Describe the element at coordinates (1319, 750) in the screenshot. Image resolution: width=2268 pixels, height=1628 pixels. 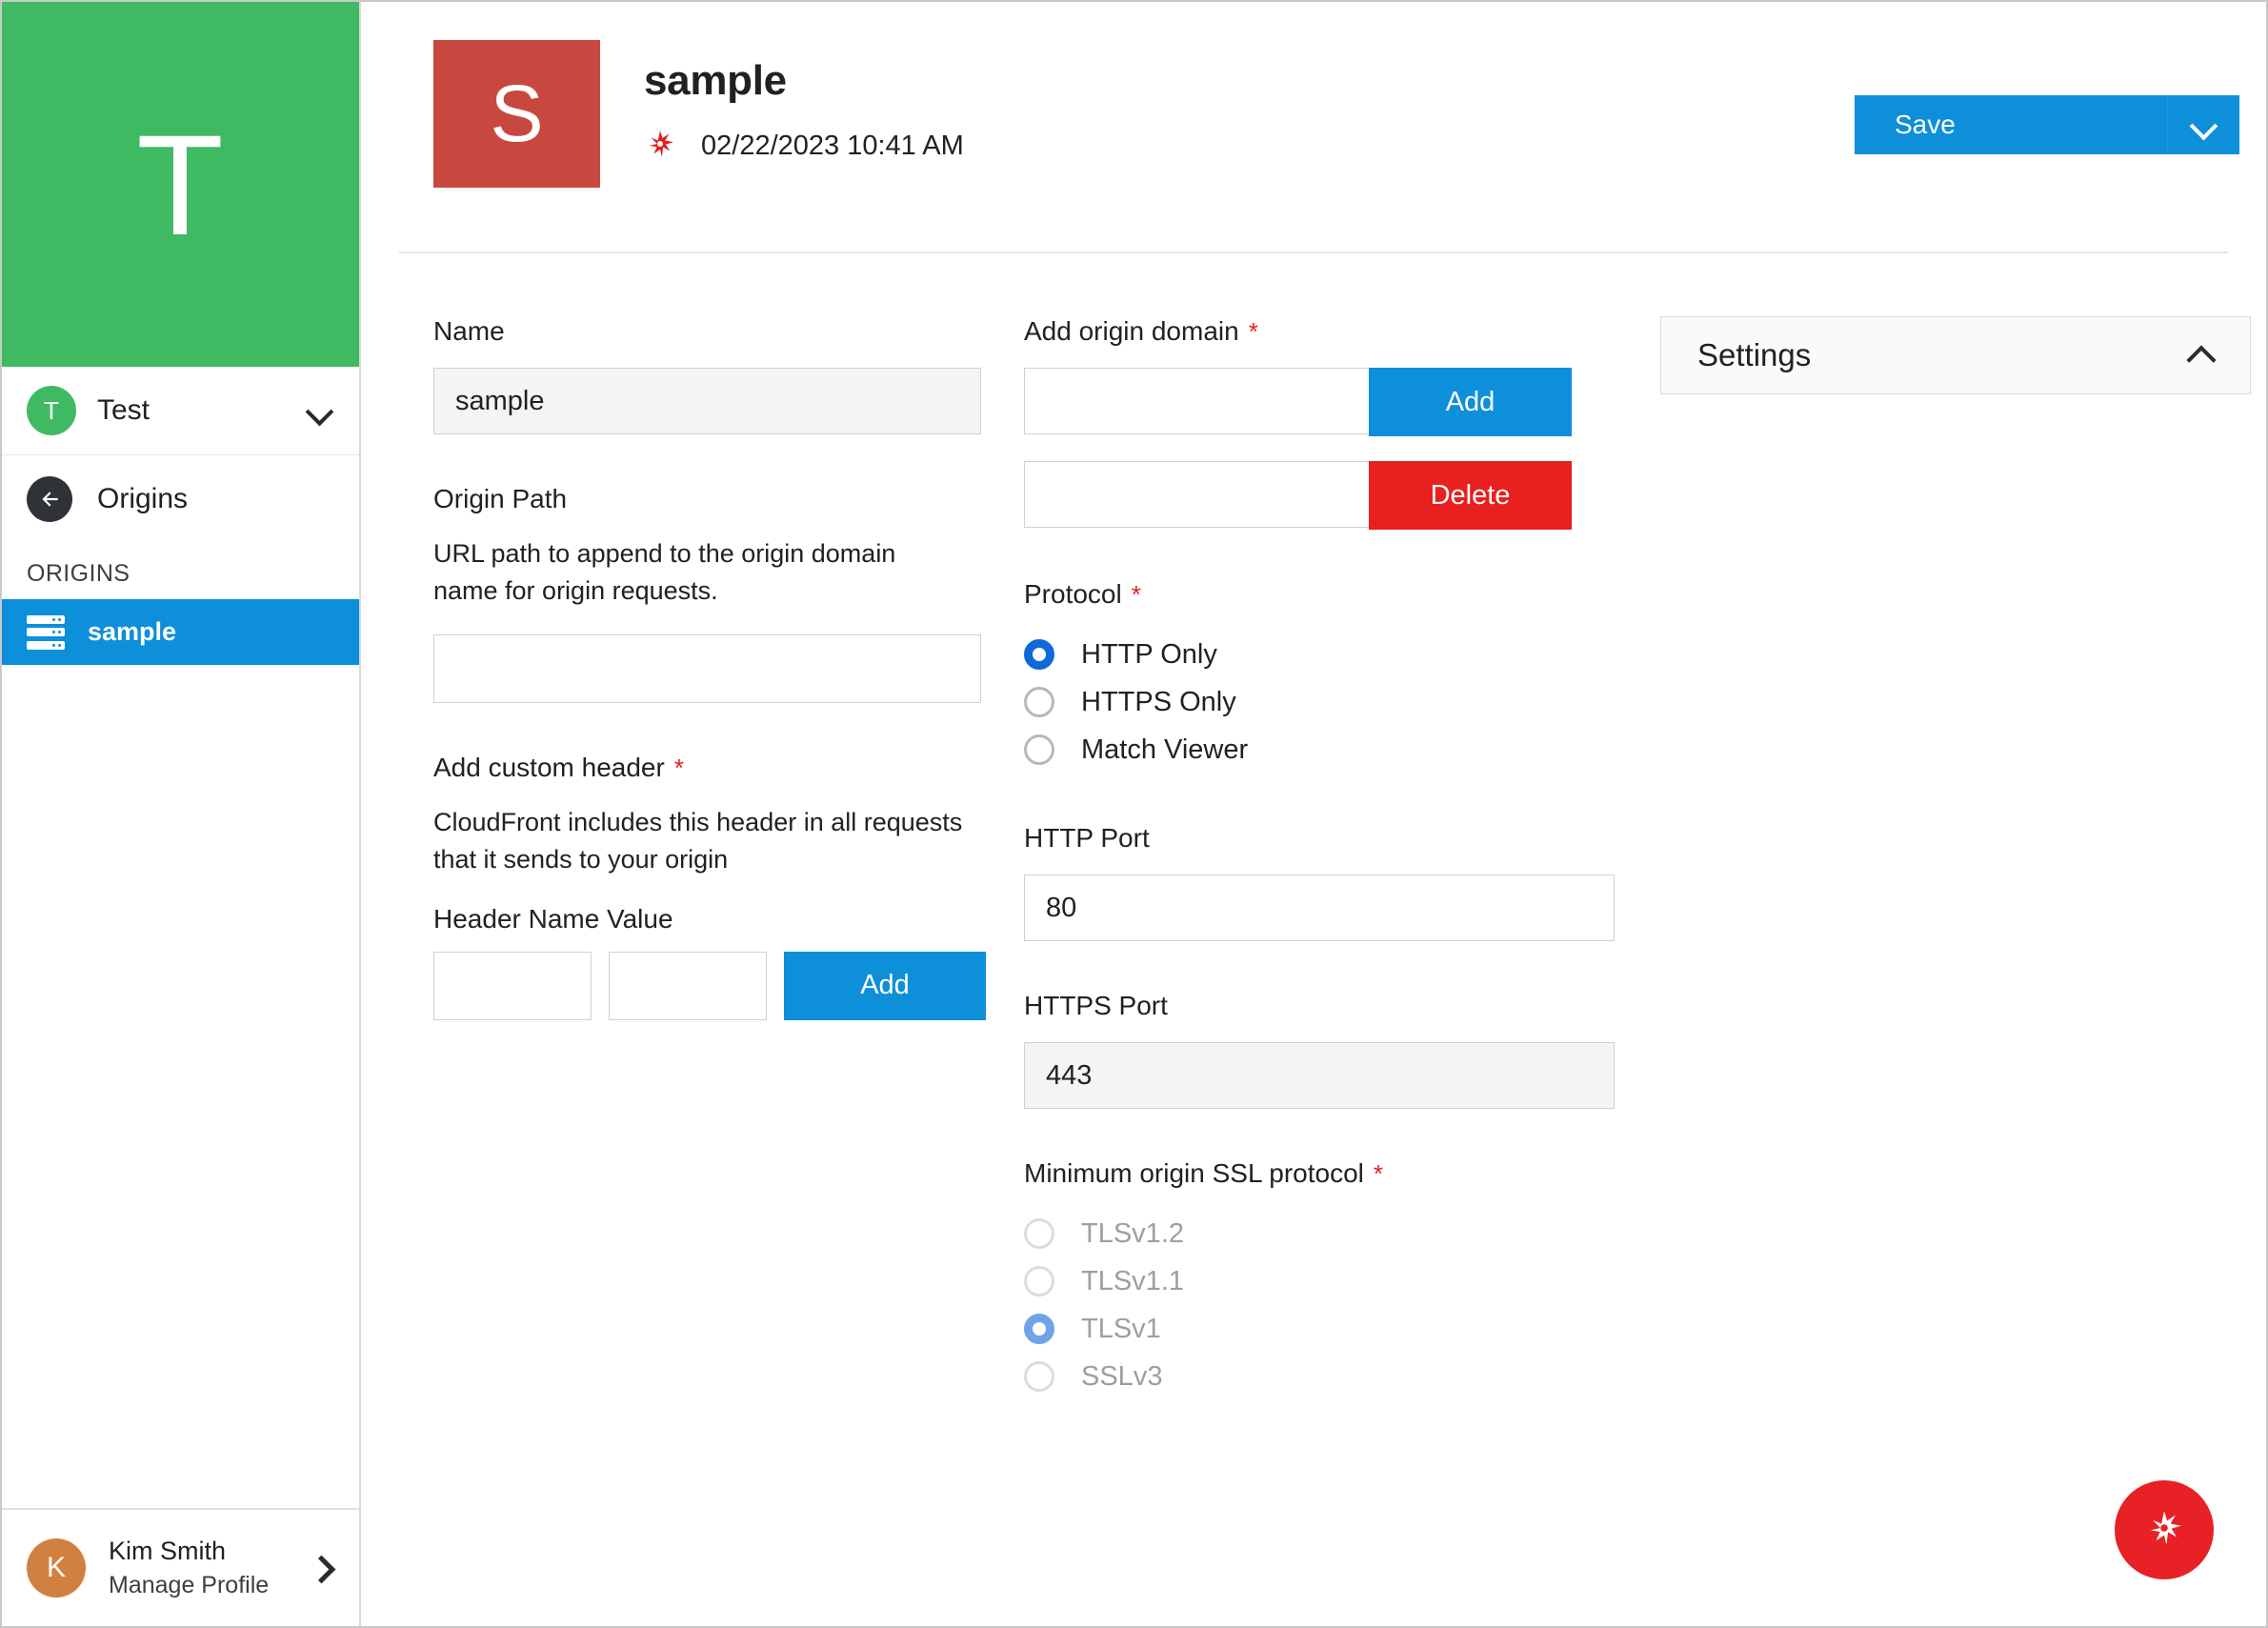
I see `protocol-option-match-viewer: Match Viewer` at that location.